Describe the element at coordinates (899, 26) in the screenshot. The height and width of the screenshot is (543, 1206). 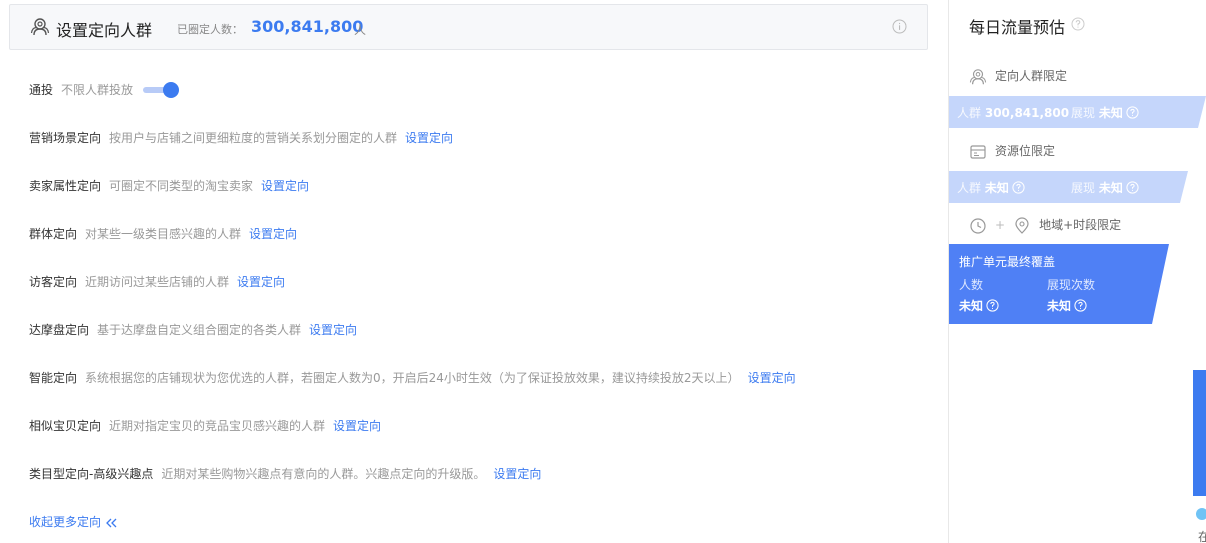
I see `info-icon` at that location.